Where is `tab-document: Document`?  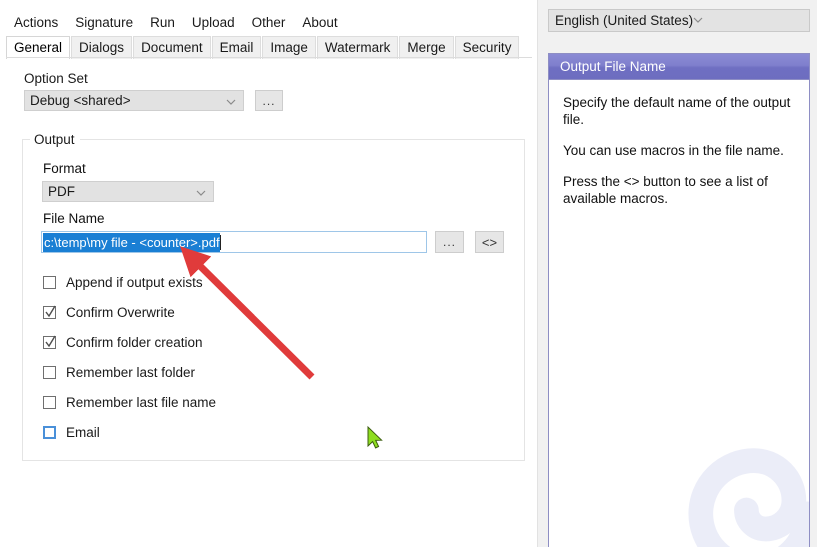 tab-document: Document is located at coordinates (172, 47).